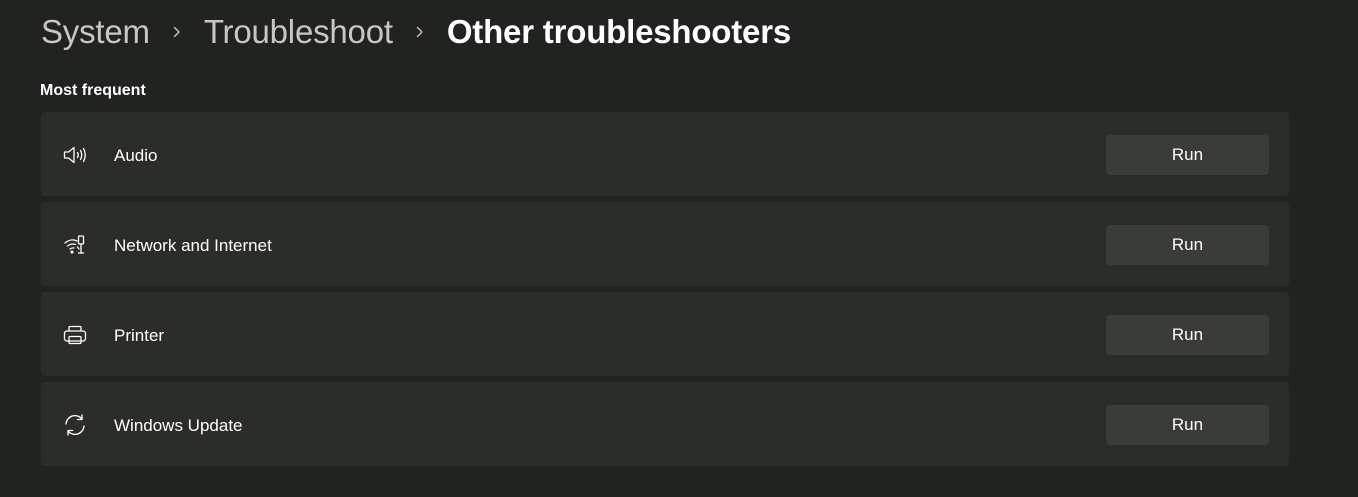 Image resolution: width=1358 pixels, height=497 pixels. What do you see at coordinates (95, 32) in the screenshot?
I see `breadcrumb-system: System` at bounding box center [95, 32].